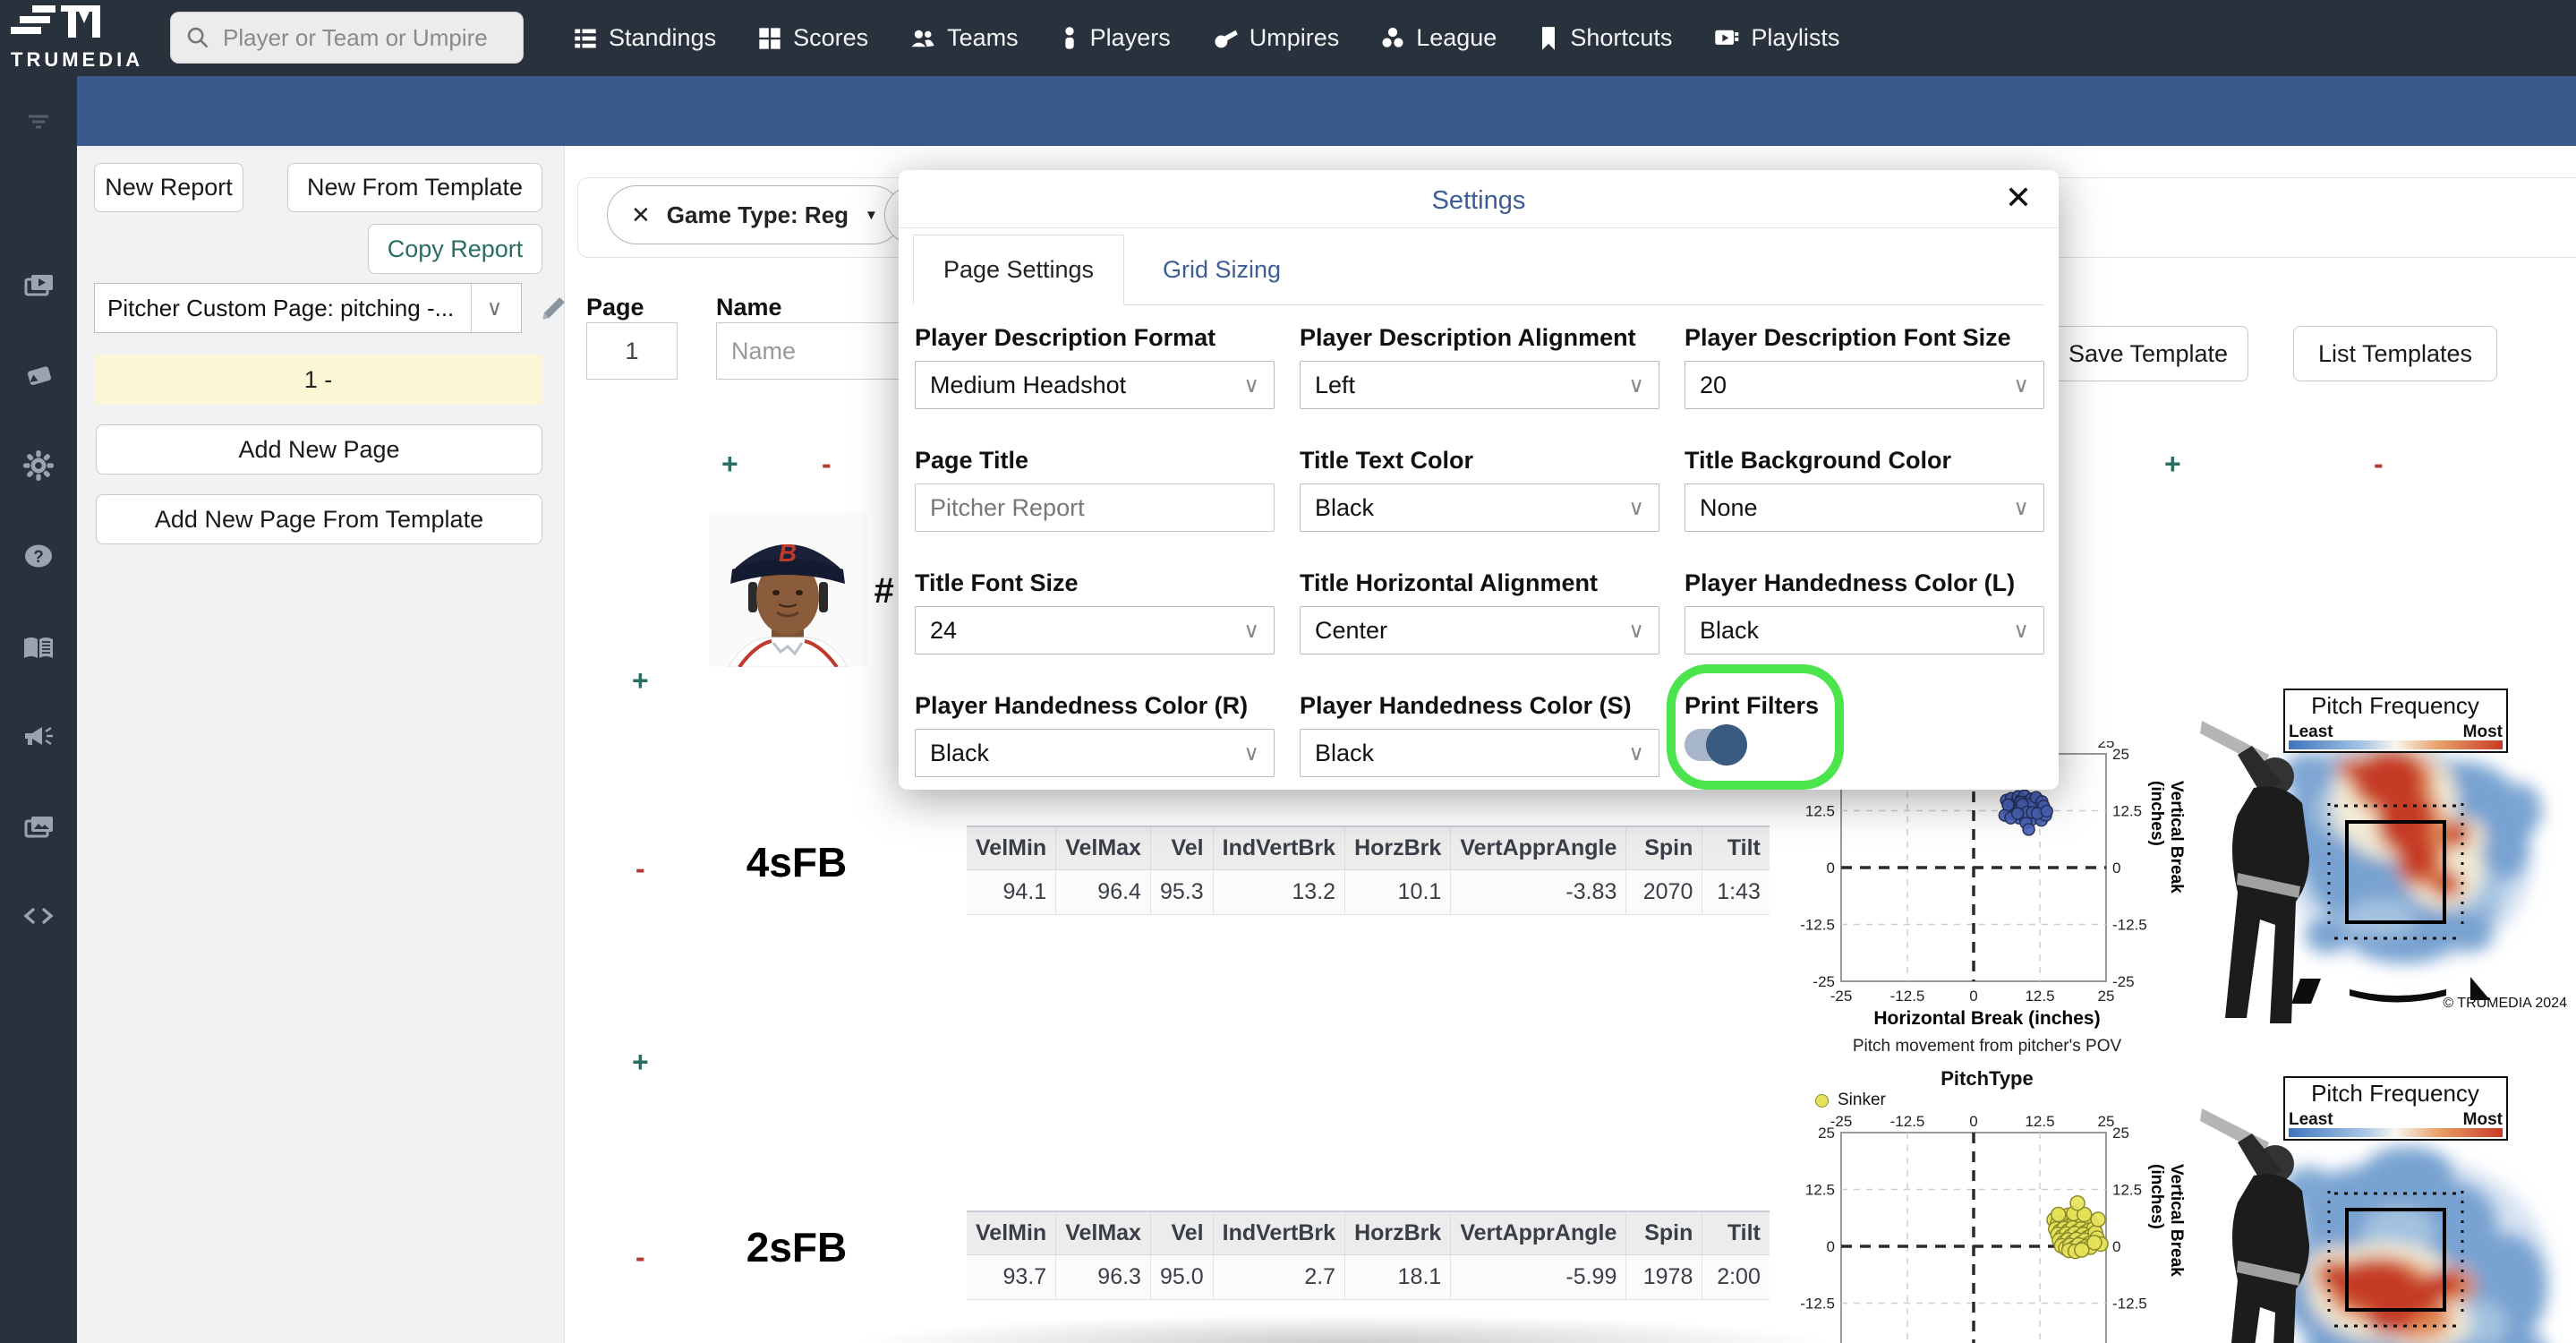 This screenshot has height=1343, width=2576. What do you see at coordinates (1095, 507) in the screenshot?
I see `page-title-input` at bounding box center [1095, 507].